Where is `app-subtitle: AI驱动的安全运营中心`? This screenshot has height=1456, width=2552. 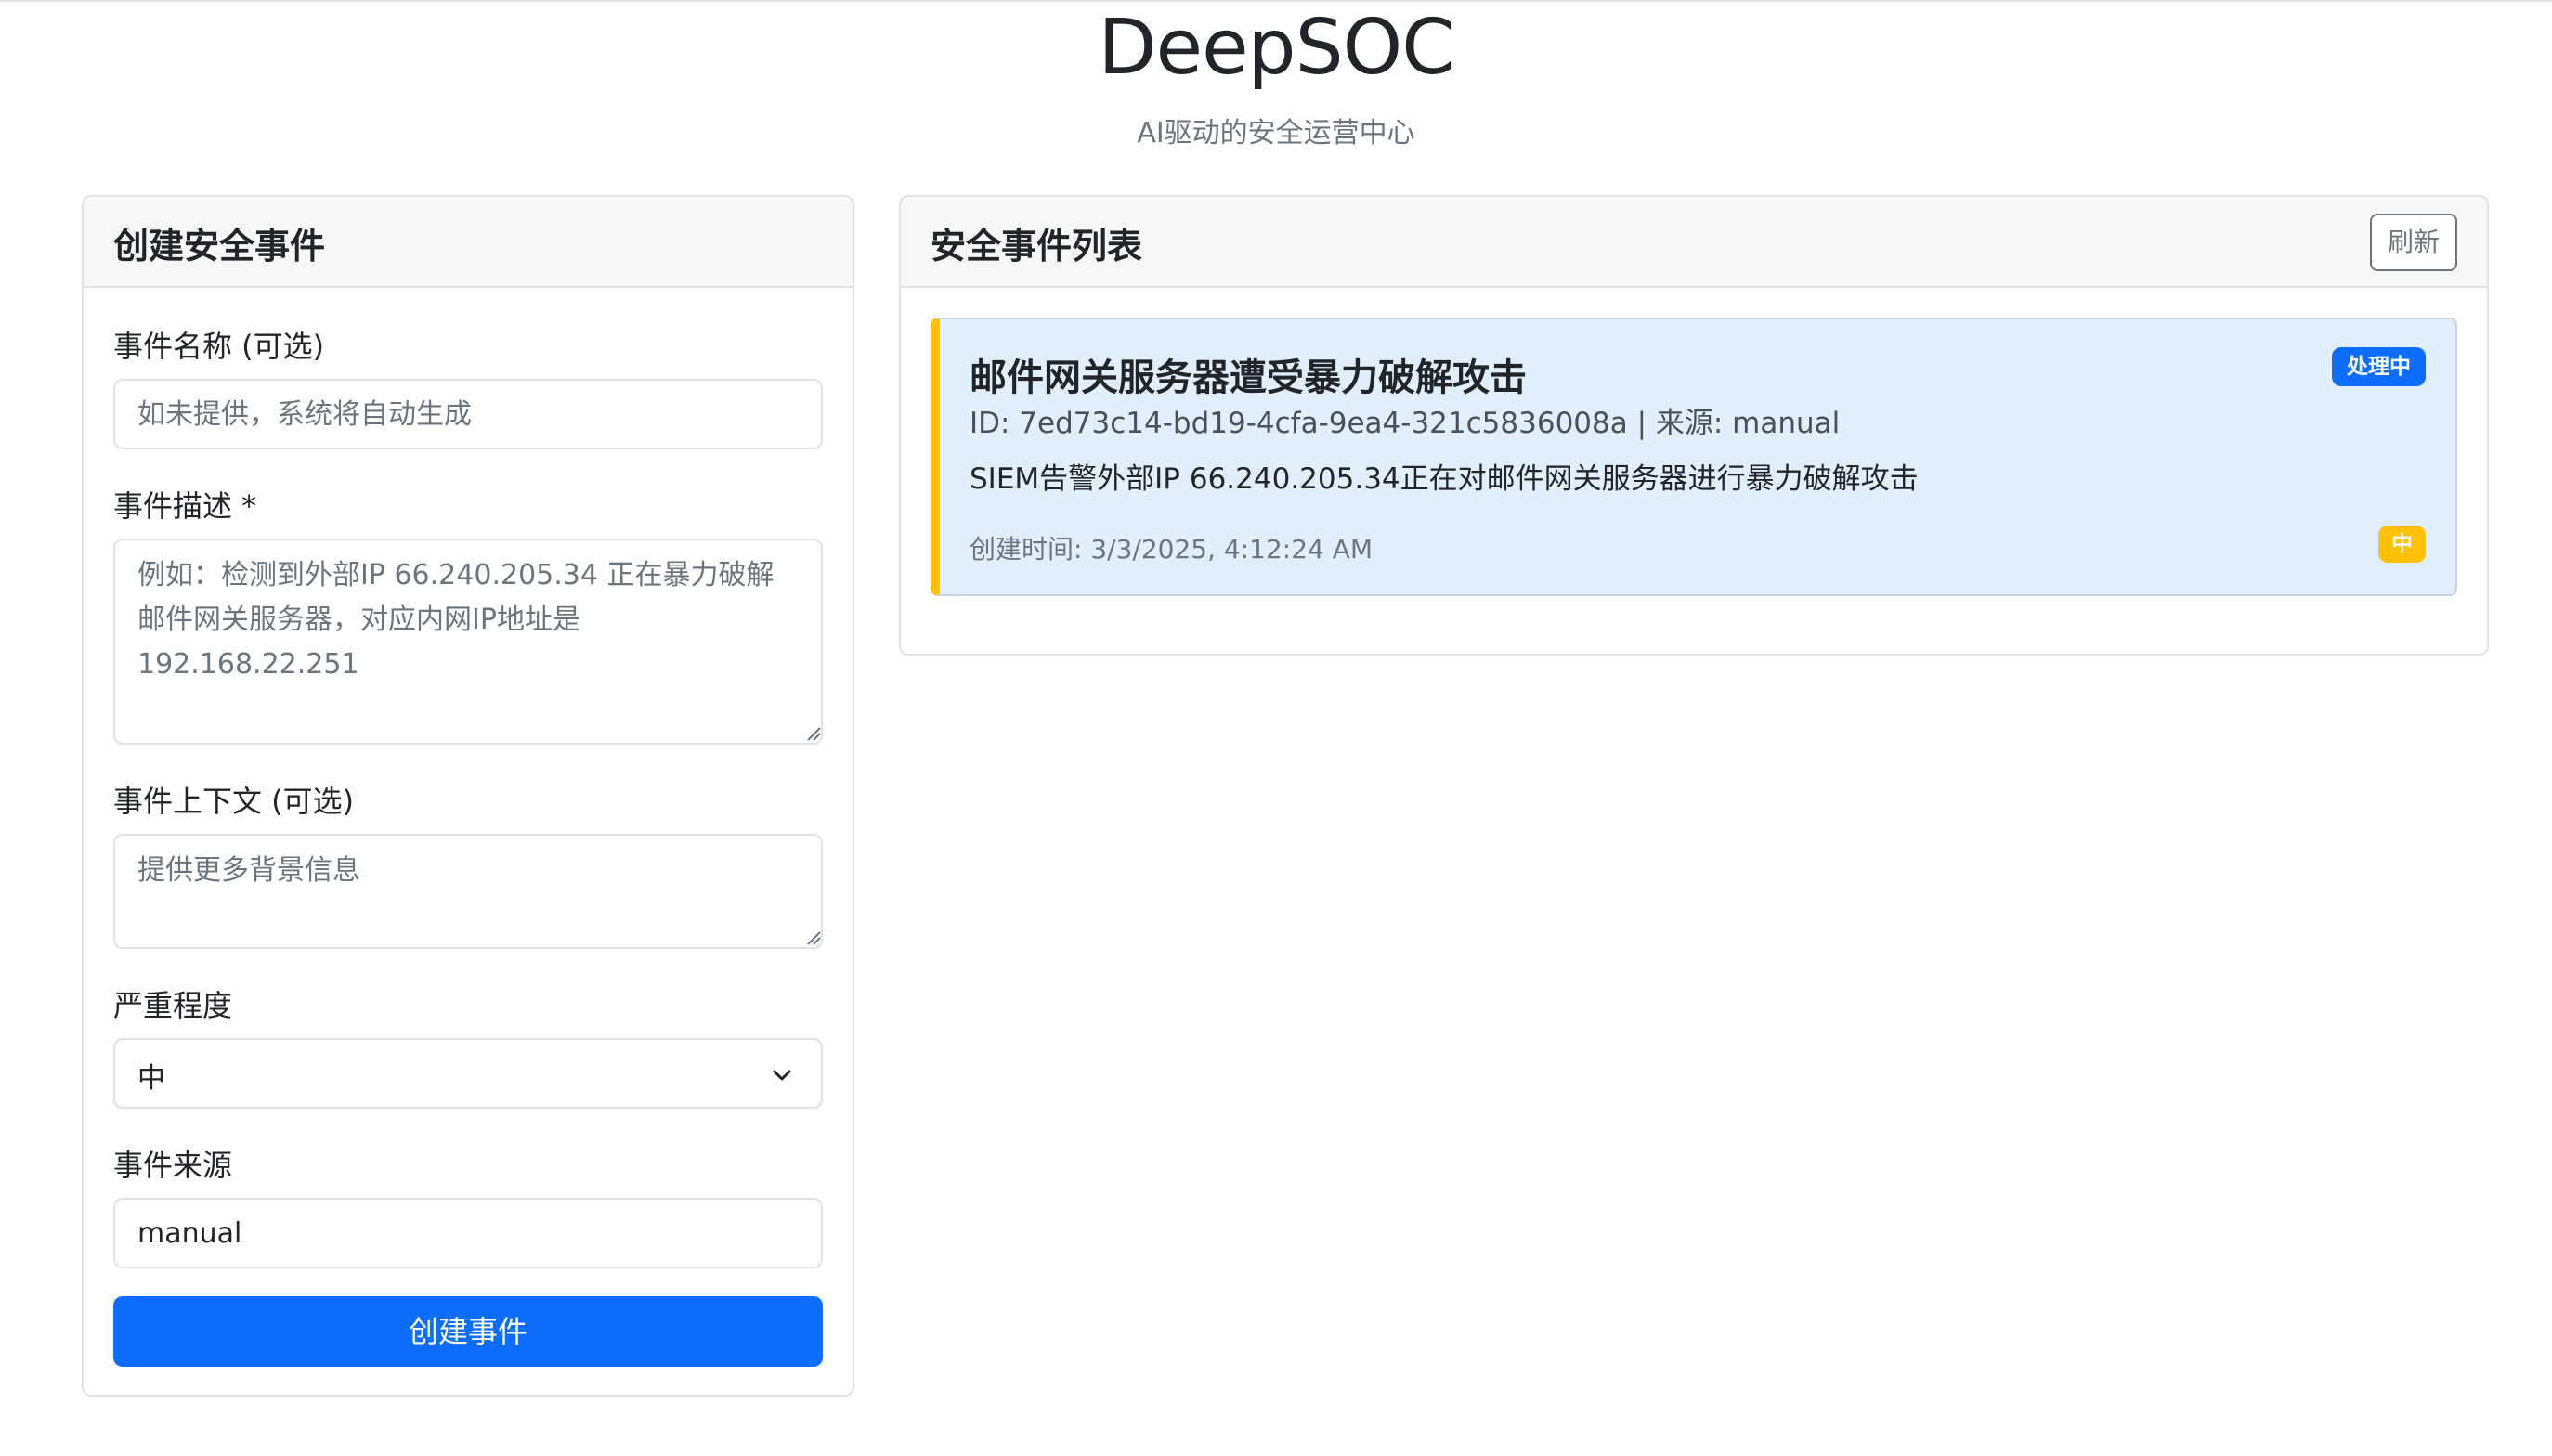 app-subtitle: AI驱动的安全运营中心 is located at coordinates (1276, 133).